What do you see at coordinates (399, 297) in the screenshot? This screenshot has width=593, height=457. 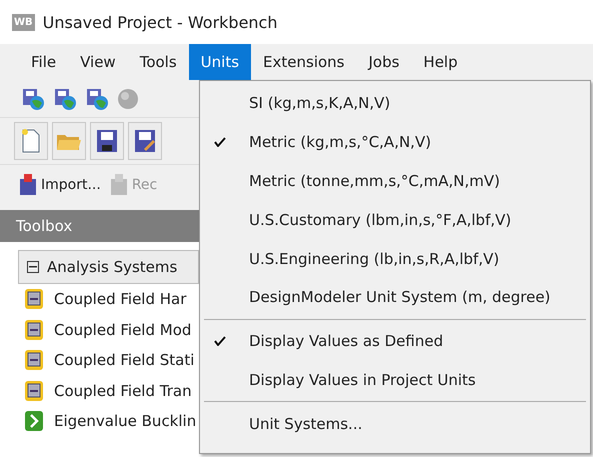 I see `menu-option: DesignModeler Unit System (m, degree)` at bounding box center [399, 297].